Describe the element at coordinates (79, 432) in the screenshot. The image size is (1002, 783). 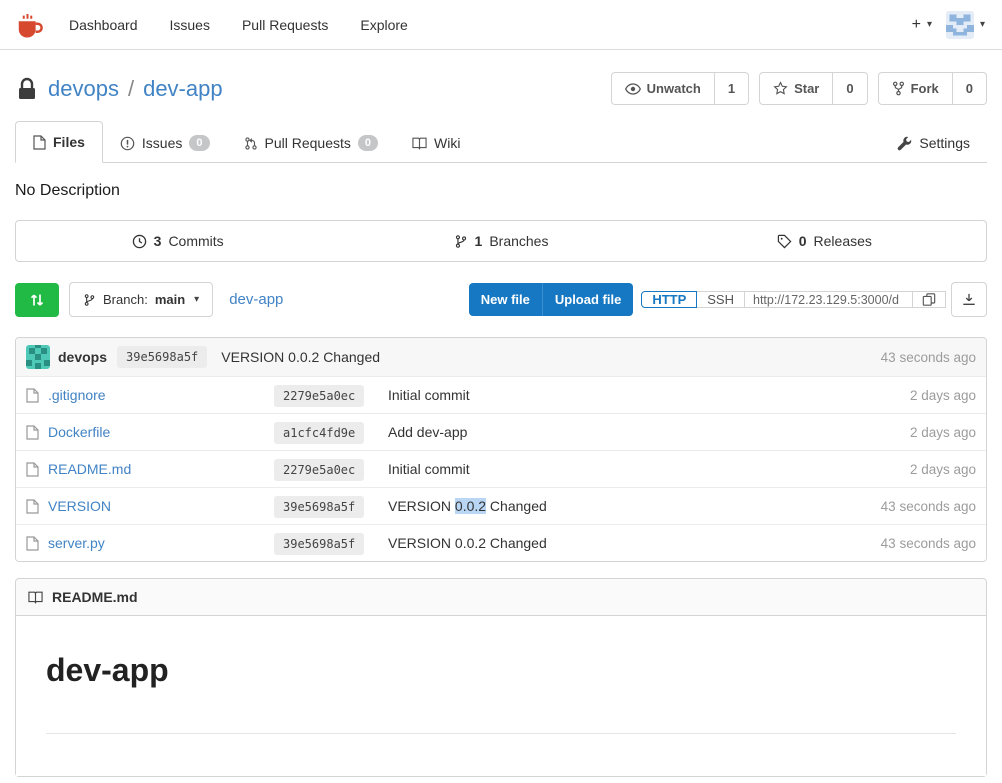
I see `file-link: Dockerfile` at that location.